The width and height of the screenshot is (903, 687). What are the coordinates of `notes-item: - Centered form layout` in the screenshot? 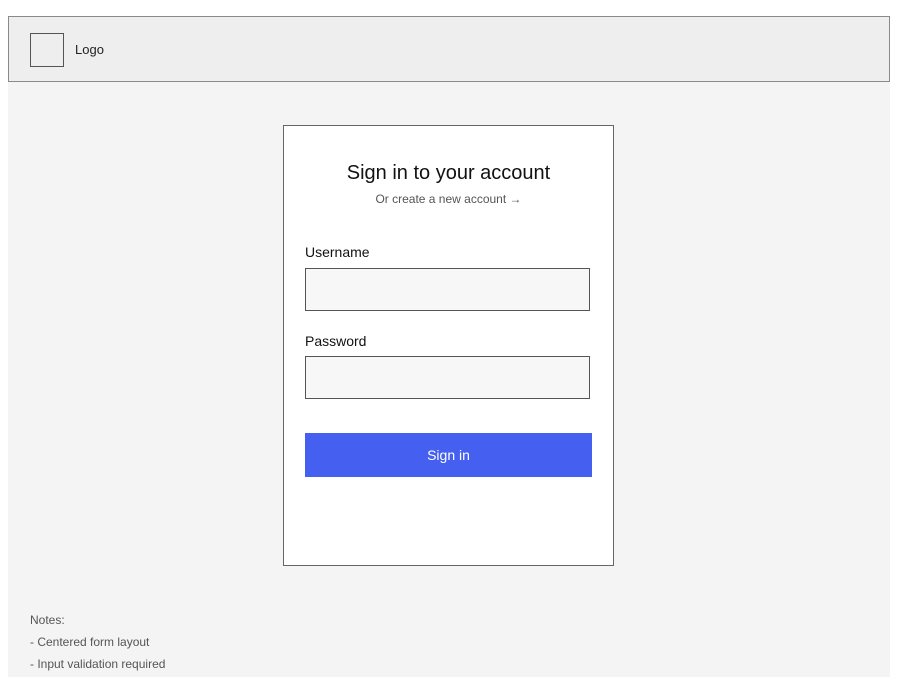 It's located at (90, 642).